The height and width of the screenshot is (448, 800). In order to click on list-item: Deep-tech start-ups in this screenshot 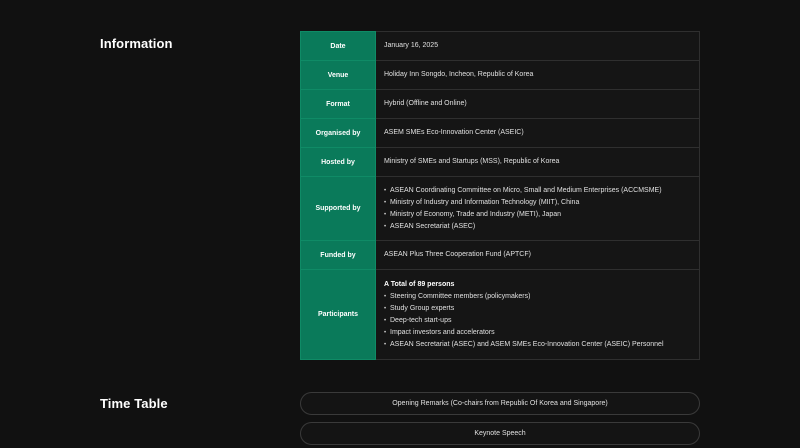, I will do `click(537, 321)`.